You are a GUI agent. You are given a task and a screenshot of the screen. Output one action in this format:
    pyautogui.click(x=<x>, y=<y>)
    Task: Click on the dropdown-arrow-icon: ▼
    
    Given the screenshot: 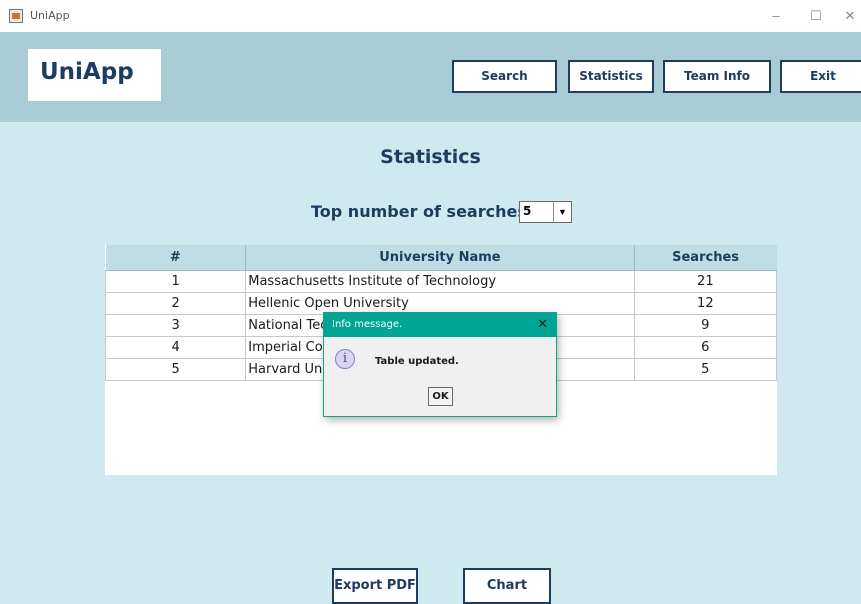 What is the action you would take?
    pyautogui.click(x=562, y=212)
    